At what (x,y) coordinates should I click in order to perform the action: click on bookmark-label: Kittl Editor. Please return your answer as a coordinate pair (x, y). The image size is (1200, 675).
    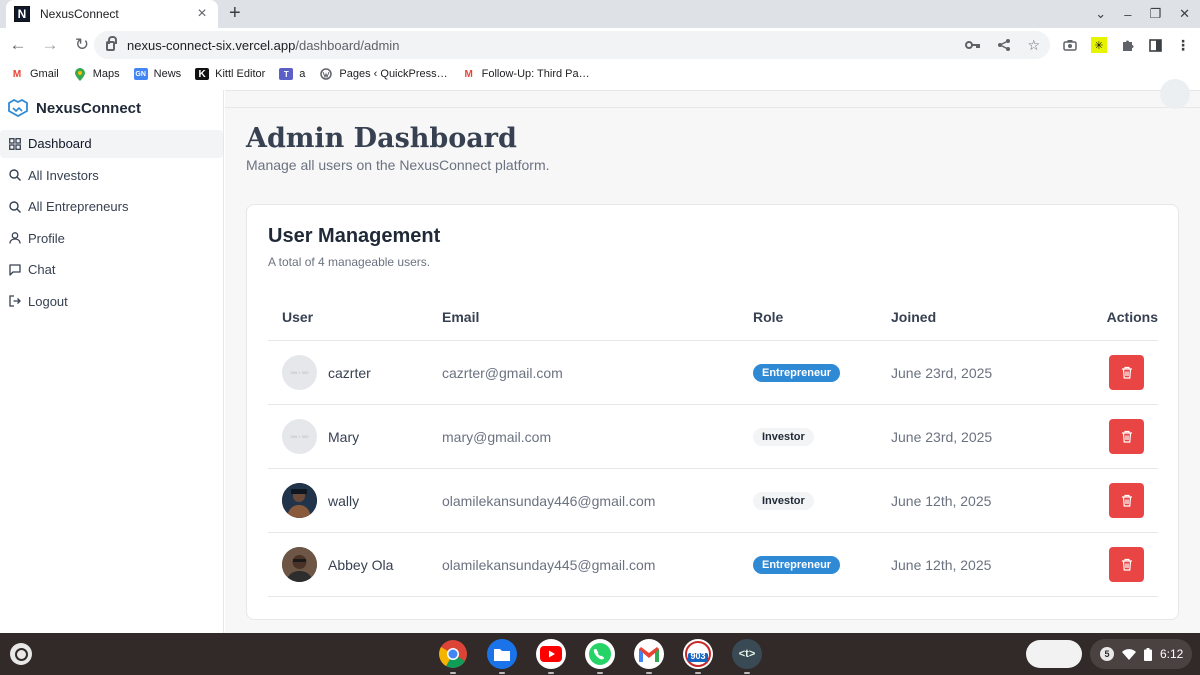
    Looking at the image, I should click on (240, 74).